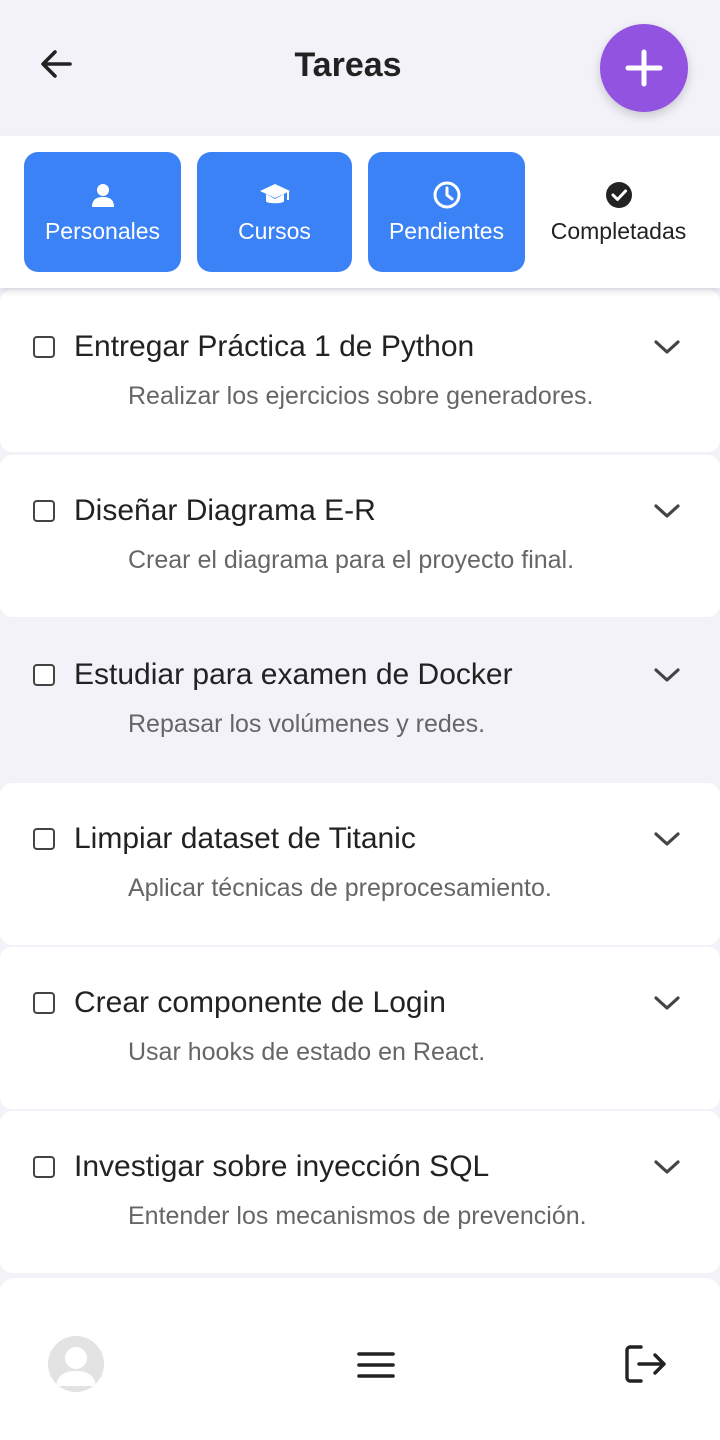  I want to click on header: Tareas, so click(360, 68).